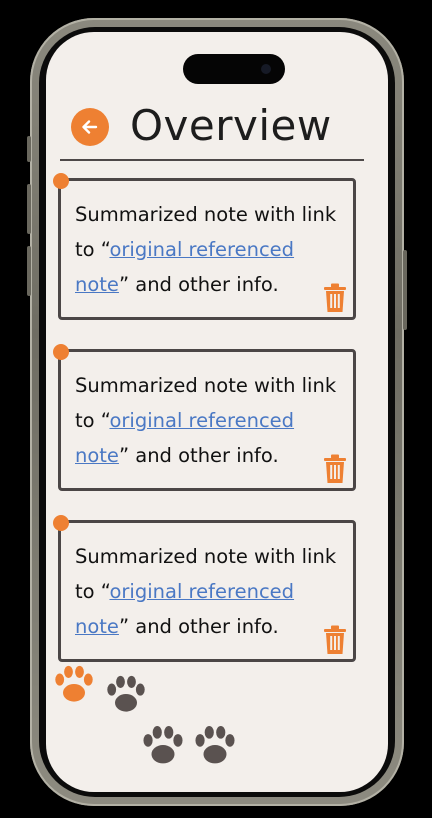 The width and height of the screenshot is (432, 818). What do you see at coordinates (266, 69) in the screenshot?
I see `camera-icon` at bounding box center [266, 69].